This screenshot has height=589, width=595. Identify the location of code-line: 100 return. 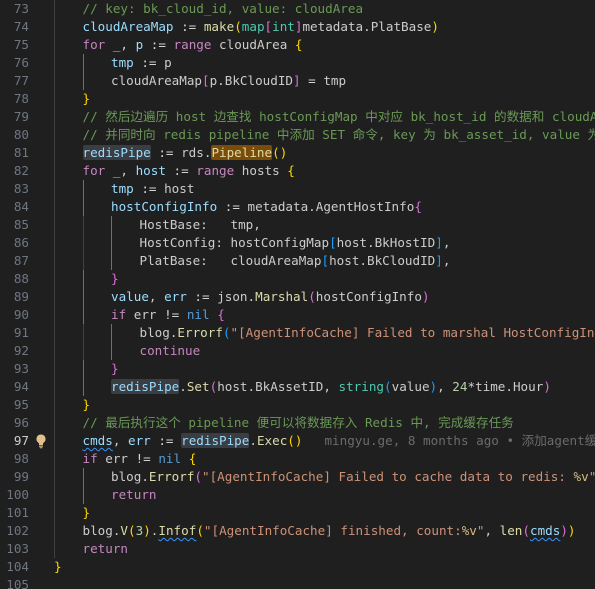
(297, 495).